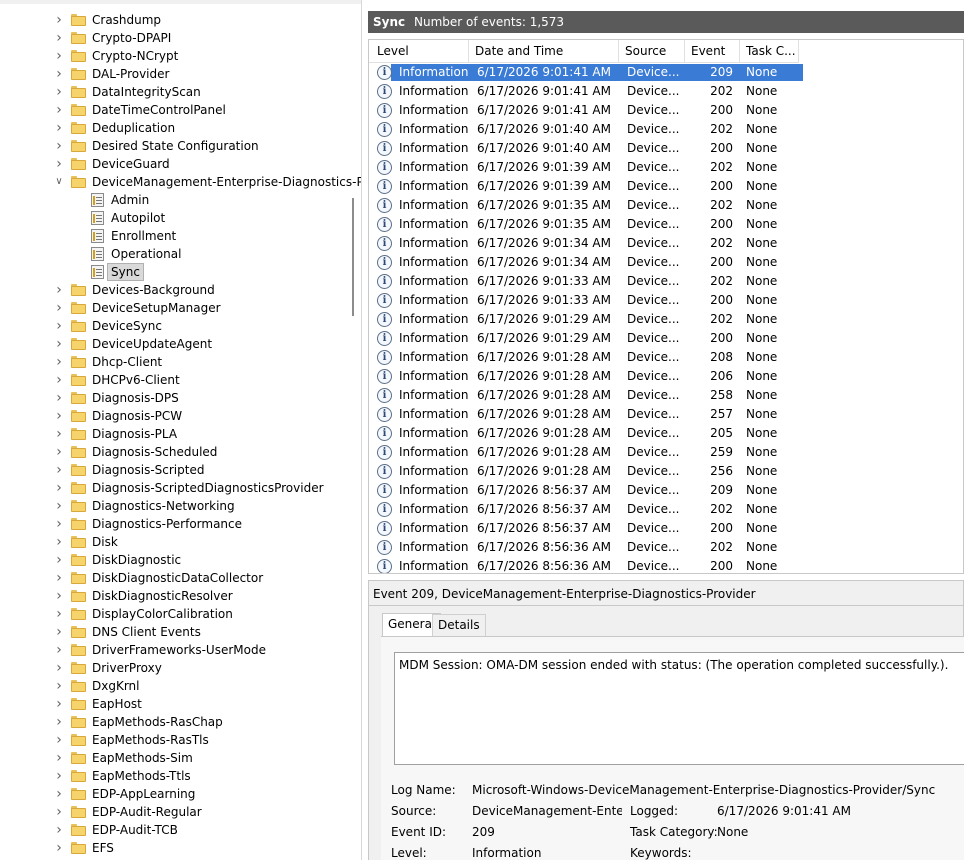 The width and height of the screenshot is (964, 860). I want to click on tree-child-sync: Sync, so click(175, 272).